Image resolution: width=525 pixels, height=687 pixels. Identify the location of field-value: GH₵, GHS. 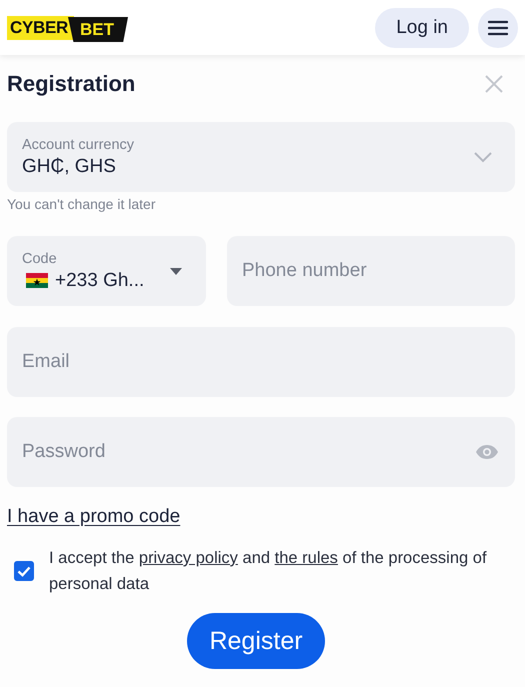
(69, 167).